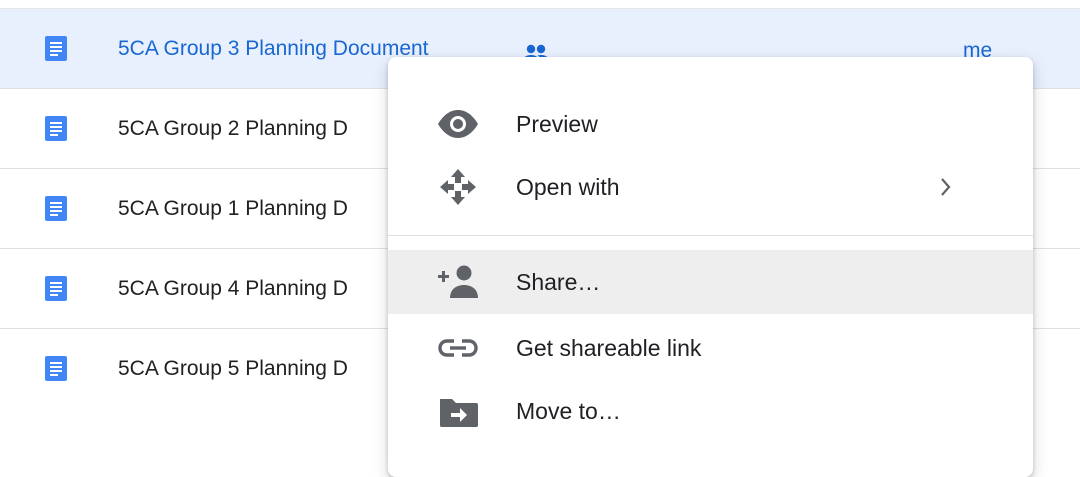 The height and width of the screenshot is (477, 1080). Describe the element at coordinates (233, 128) in the screenshot. I see `file-name: 5CA Group 2 Planning D` at that location.